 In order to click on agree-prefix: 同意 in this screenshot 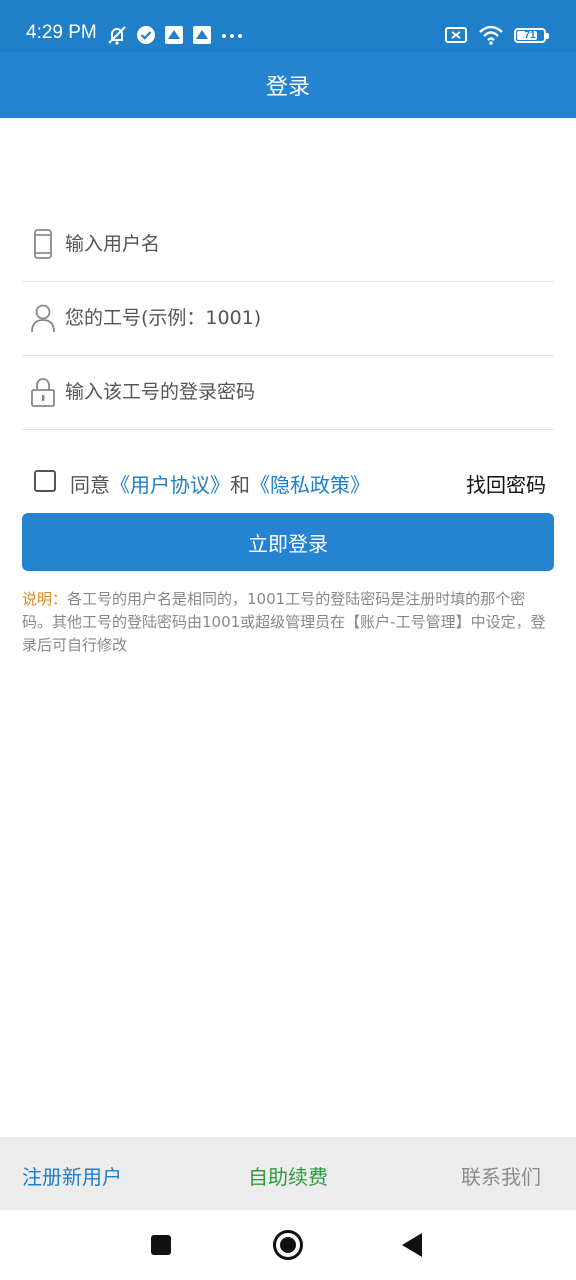, I will do `click(90, 485)`.